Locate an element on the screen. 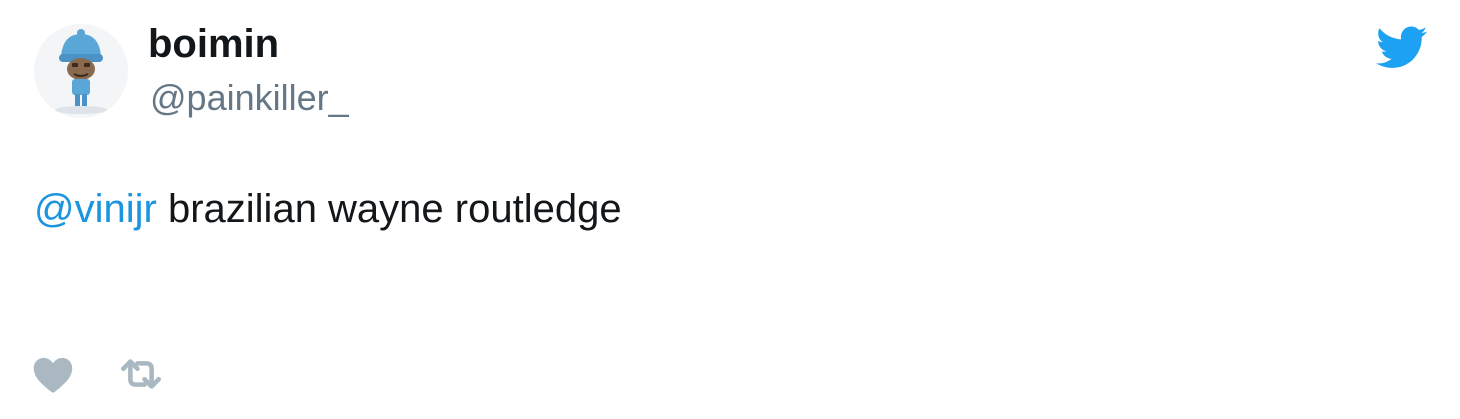 Image resolution: width=1460 pixels, height=419 pixels. heart-icon is located at coordinates (53, 374).